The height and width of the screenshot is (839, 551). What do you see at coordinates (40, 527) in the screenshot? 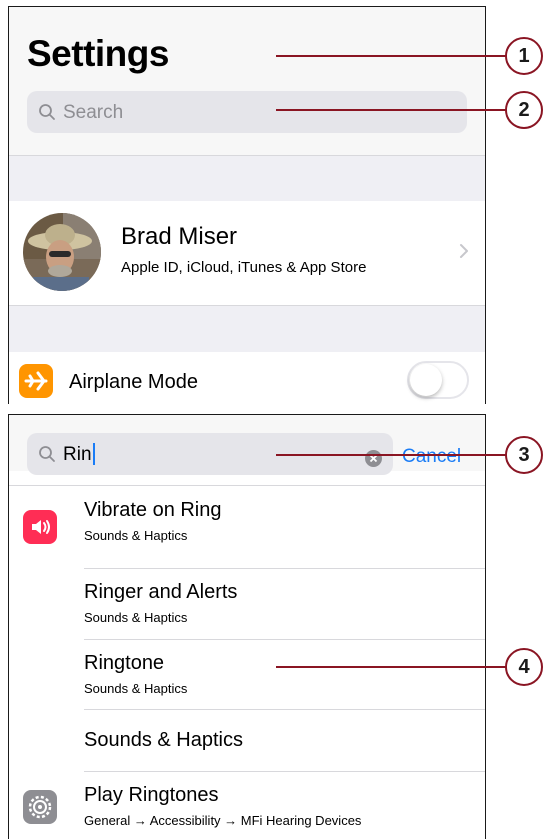
I see `sound-icon` at bounding box center [40, 527].